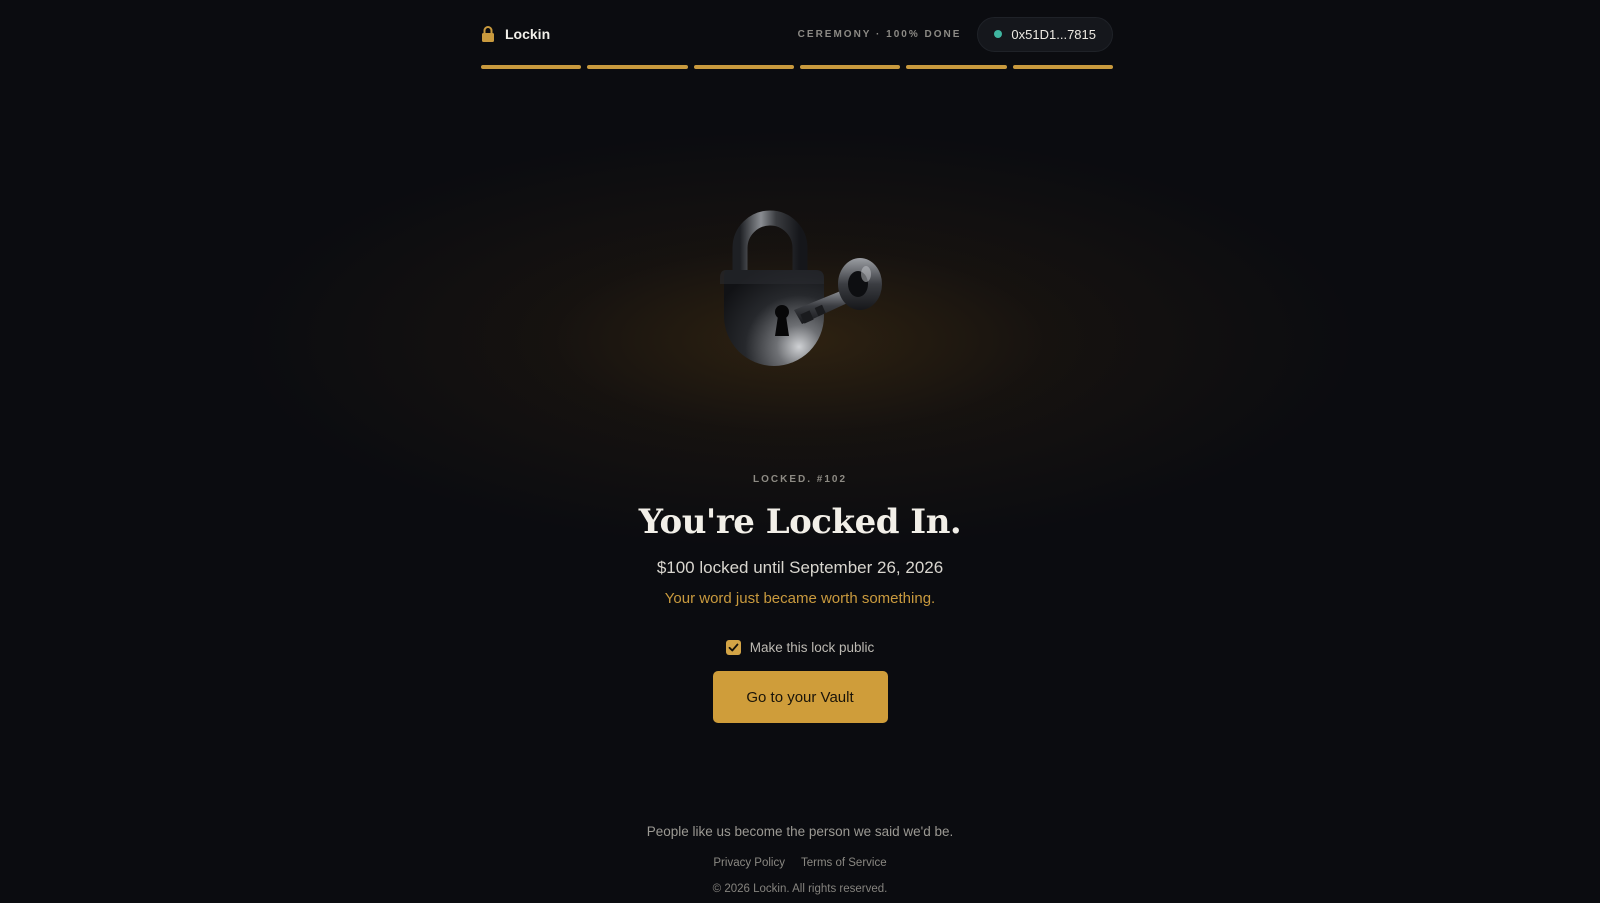 The height and width of the screenshot is (903, 1600). I want to click on padlock-with-key-icon, so click(801, 288).